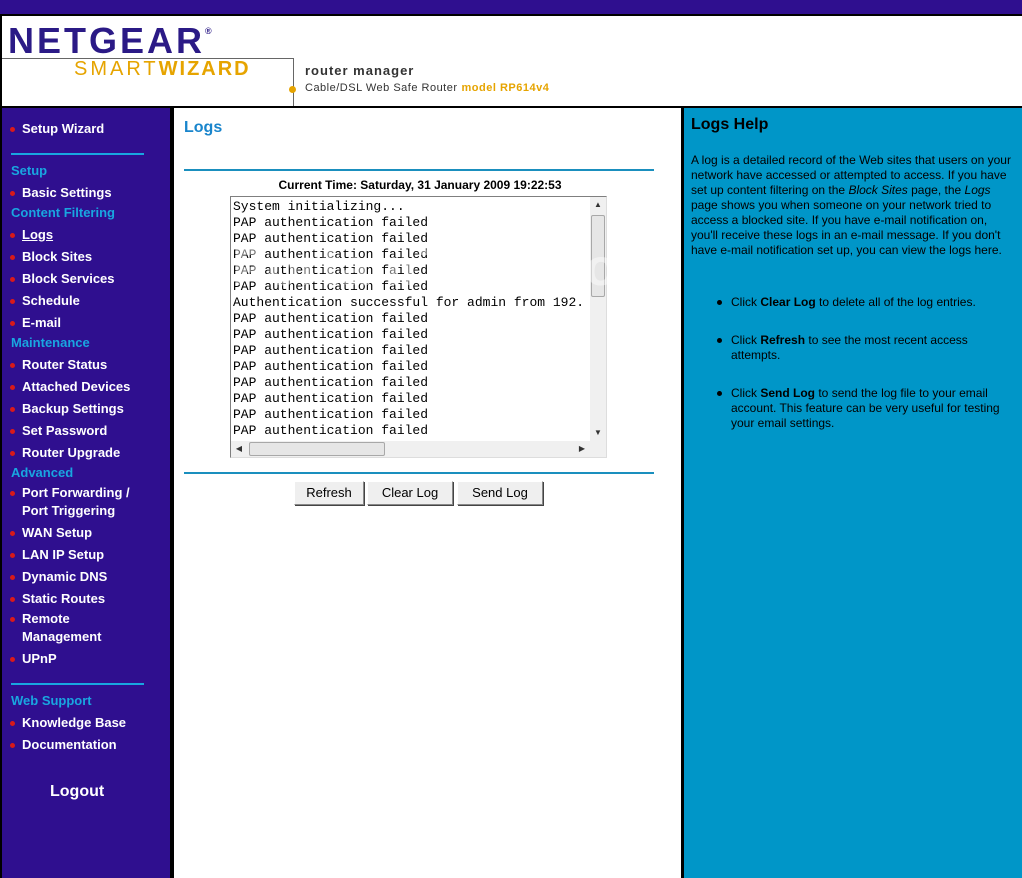  I want to click on refresh-button: Refresh, so click(329, 493).